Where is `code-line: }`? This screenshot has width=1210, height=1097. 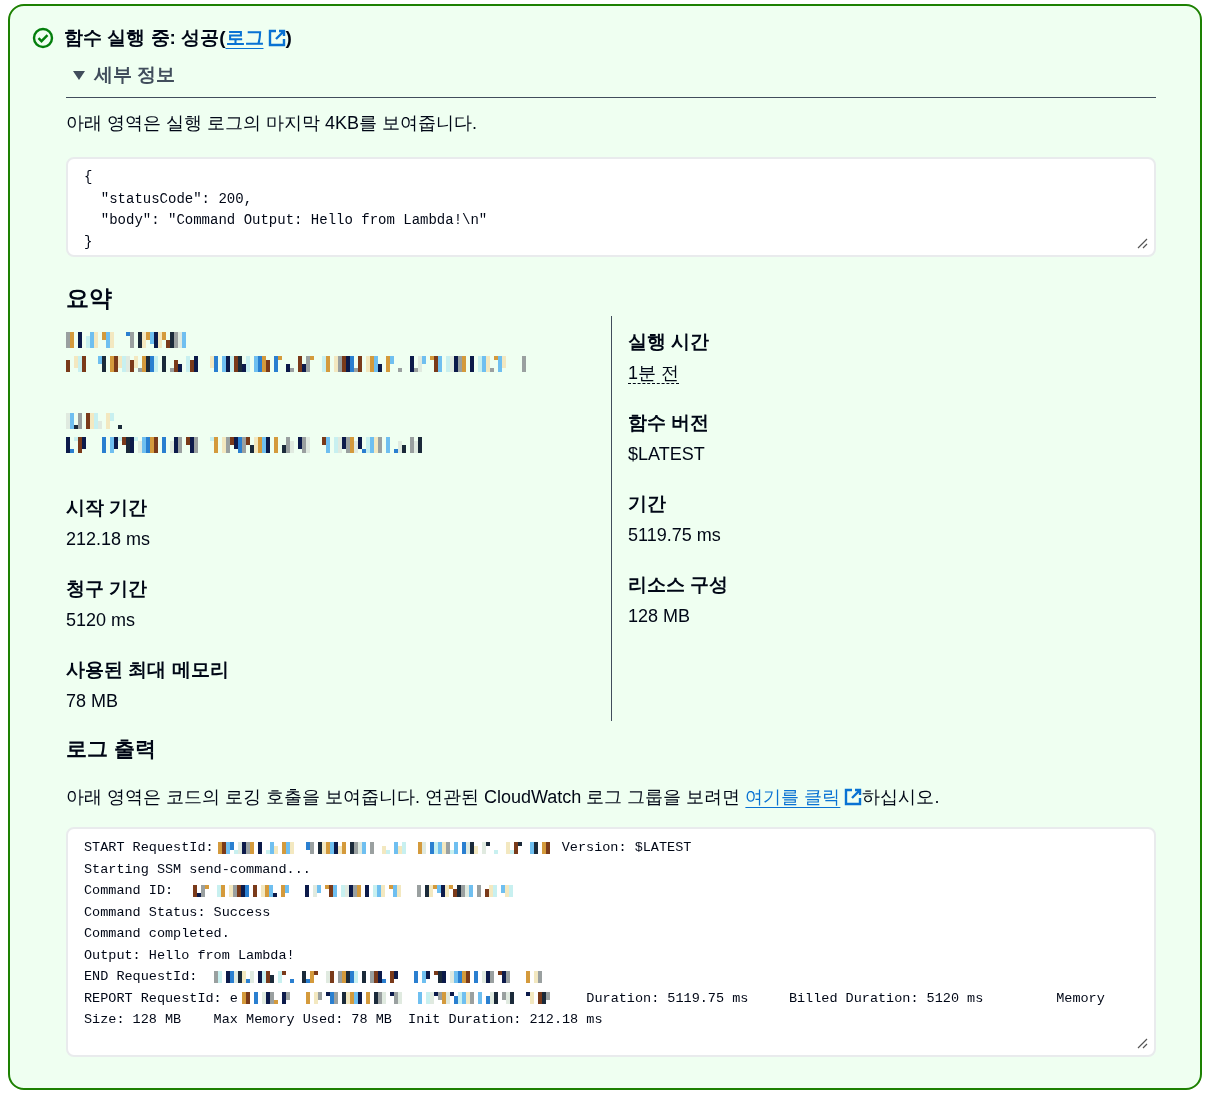 code-line: } is located at coordinates (88, 242).